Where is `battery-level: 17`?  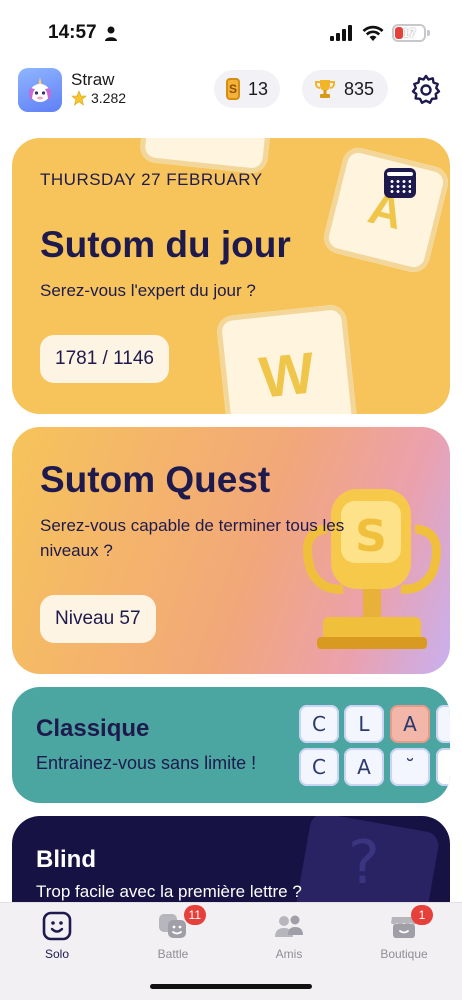 battery-level: 17 is located at coordinates (409, 33).